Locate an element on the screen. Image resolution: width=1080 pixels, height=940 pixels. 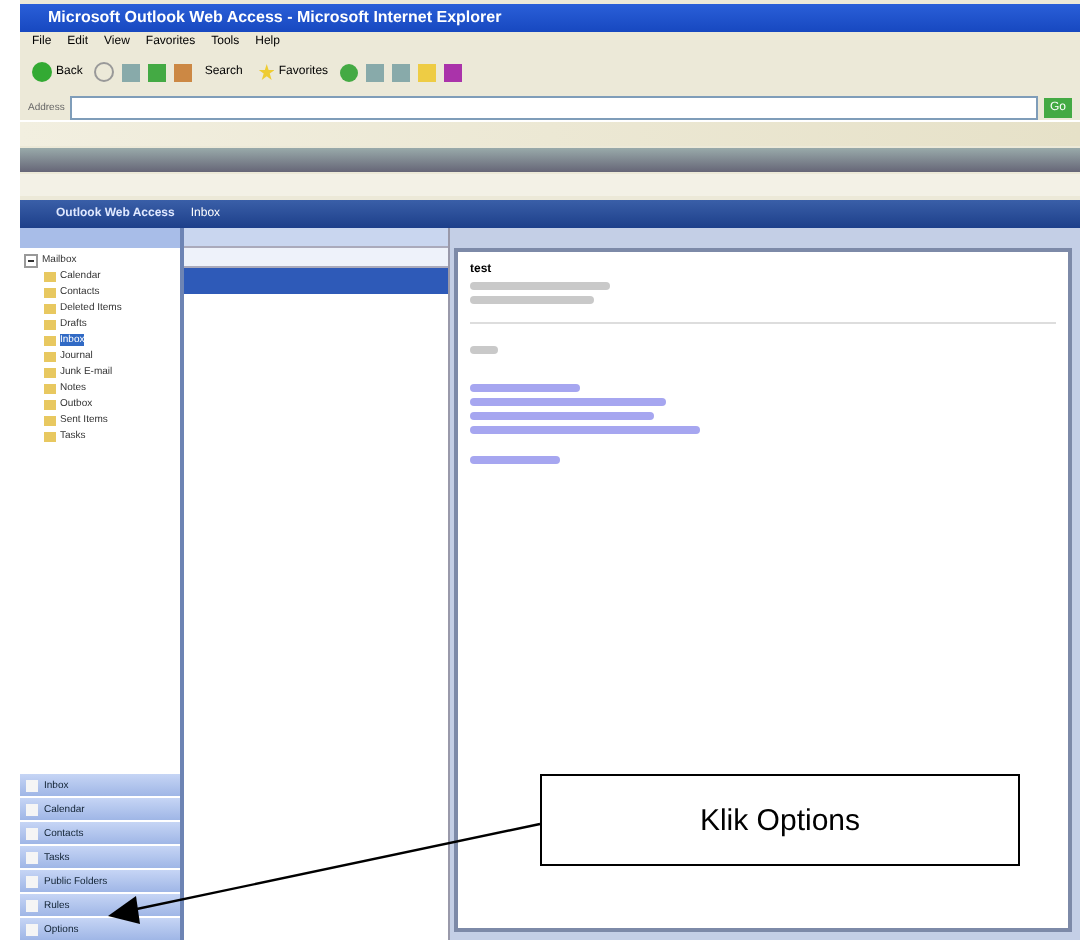
address-field is located at coordinates (554, 107).